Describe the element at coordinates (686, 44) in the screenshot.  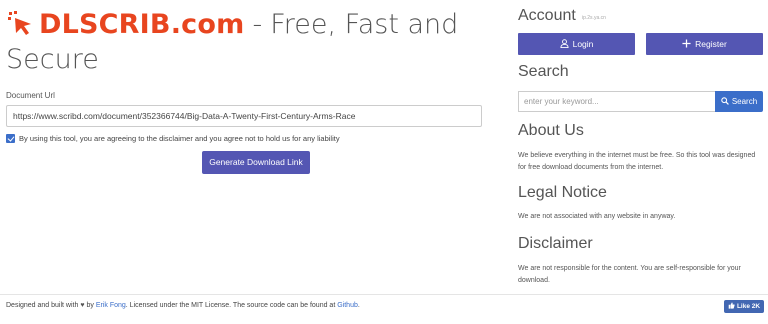
I see `plus-icon` at that location.